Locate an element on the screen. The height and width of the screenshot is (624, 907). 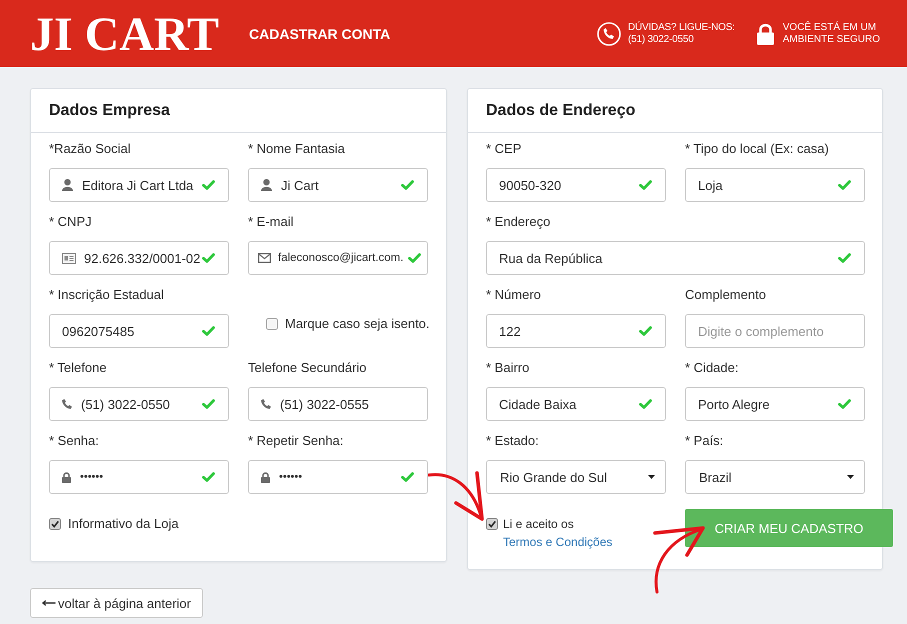
field-label: *Razão Social is located at coordinates (90, 149).